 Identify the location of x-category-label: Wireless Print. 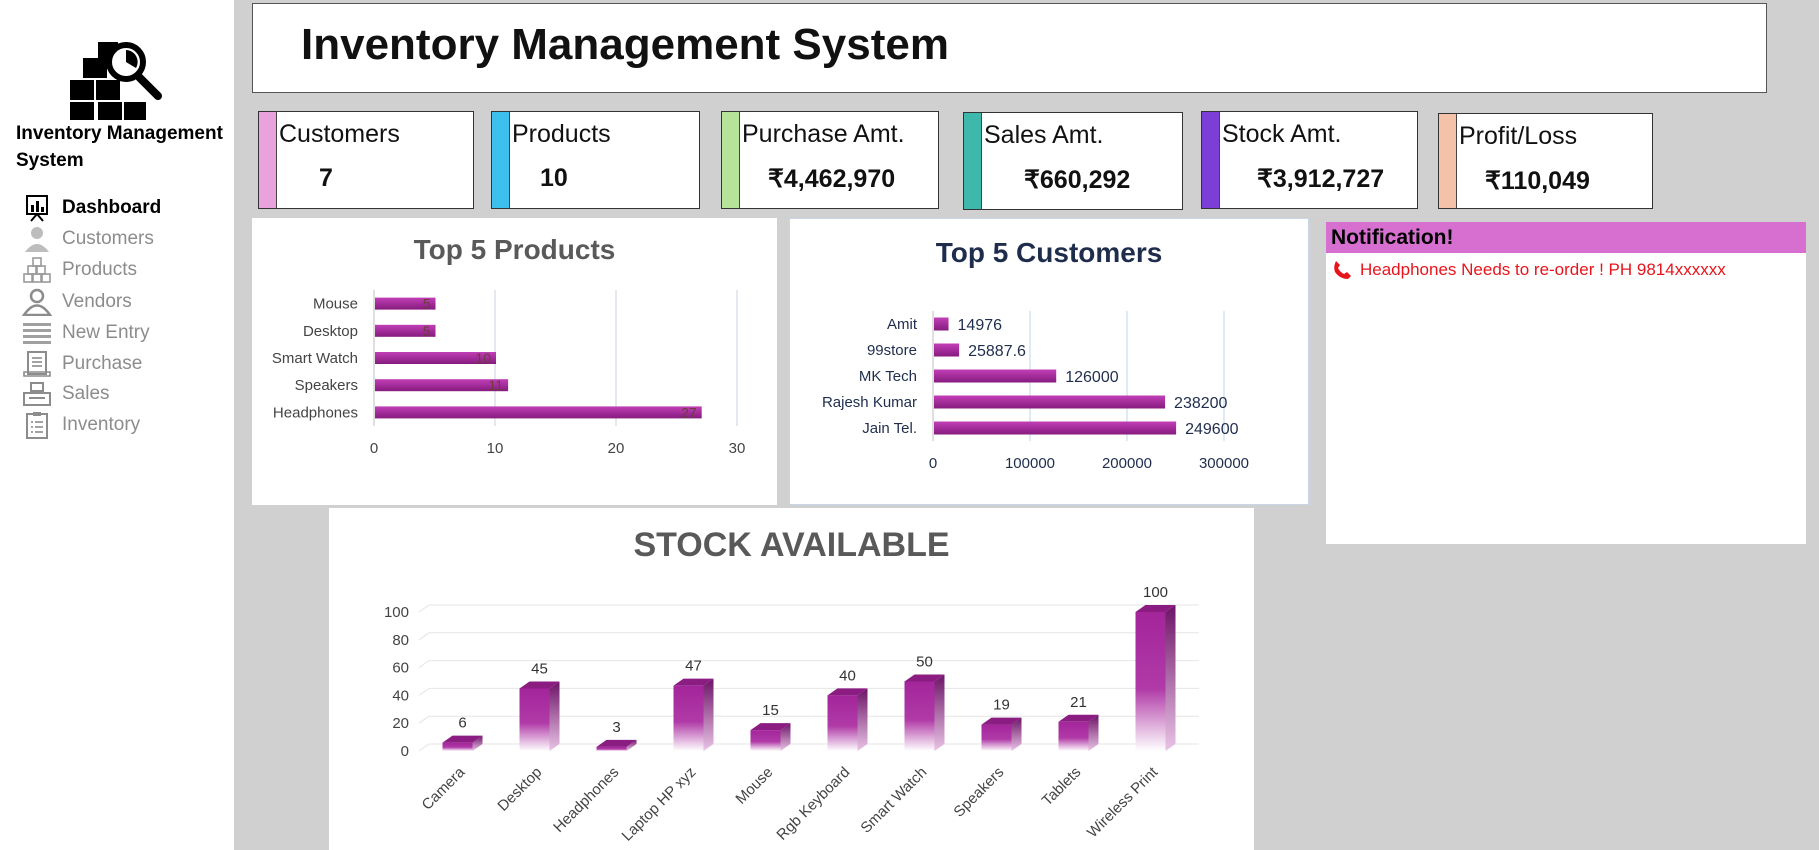
(1123, 802).